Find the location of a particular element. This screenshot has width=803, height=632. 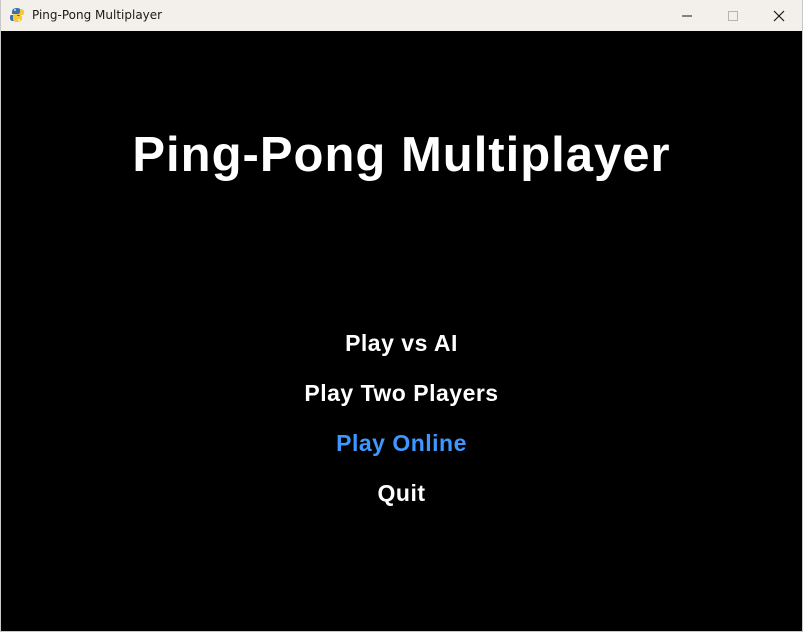

menu-item-play-vs-ai: Play vs AI is located at coordinates (401, 343).